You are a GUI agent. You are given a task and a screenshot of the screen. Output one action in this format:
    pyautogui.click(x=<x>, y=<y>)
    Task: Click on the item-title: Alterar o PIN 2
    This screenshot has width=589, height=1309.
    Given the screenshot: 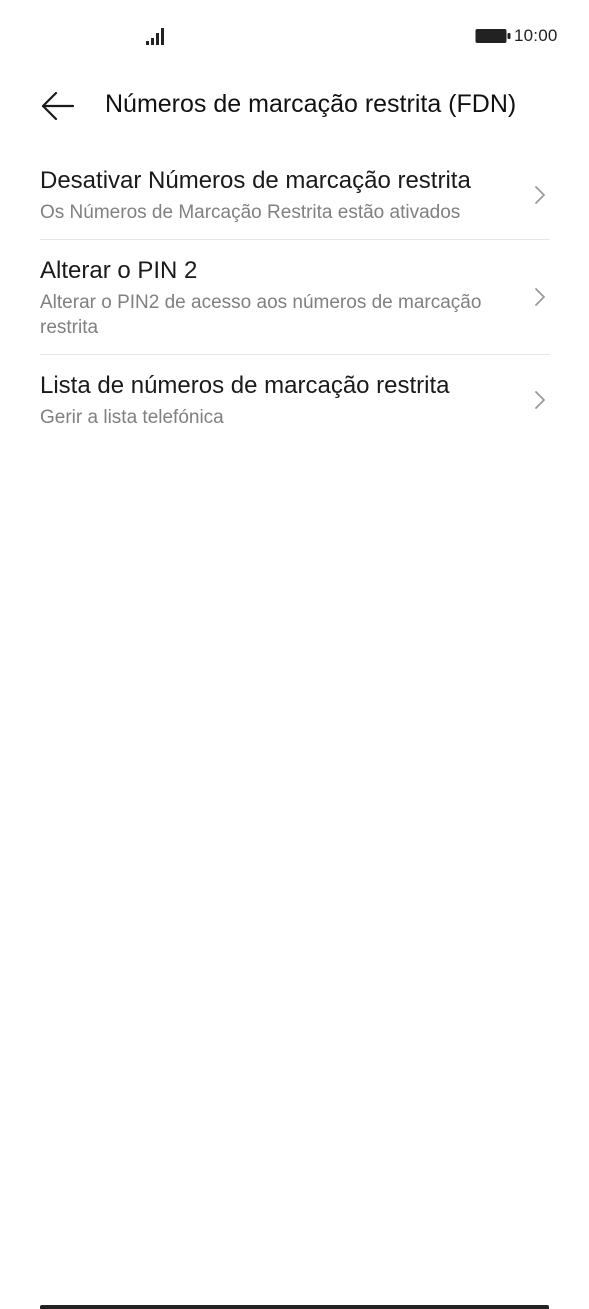 What is the action you would take?
    pyautogui.click(x=119, y=270)
    